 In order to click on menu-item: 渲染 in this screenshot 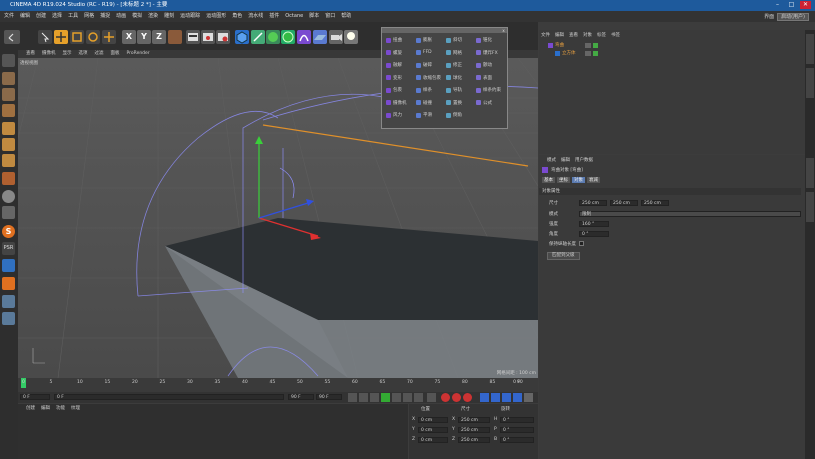, I will do `click(153, 16)`.